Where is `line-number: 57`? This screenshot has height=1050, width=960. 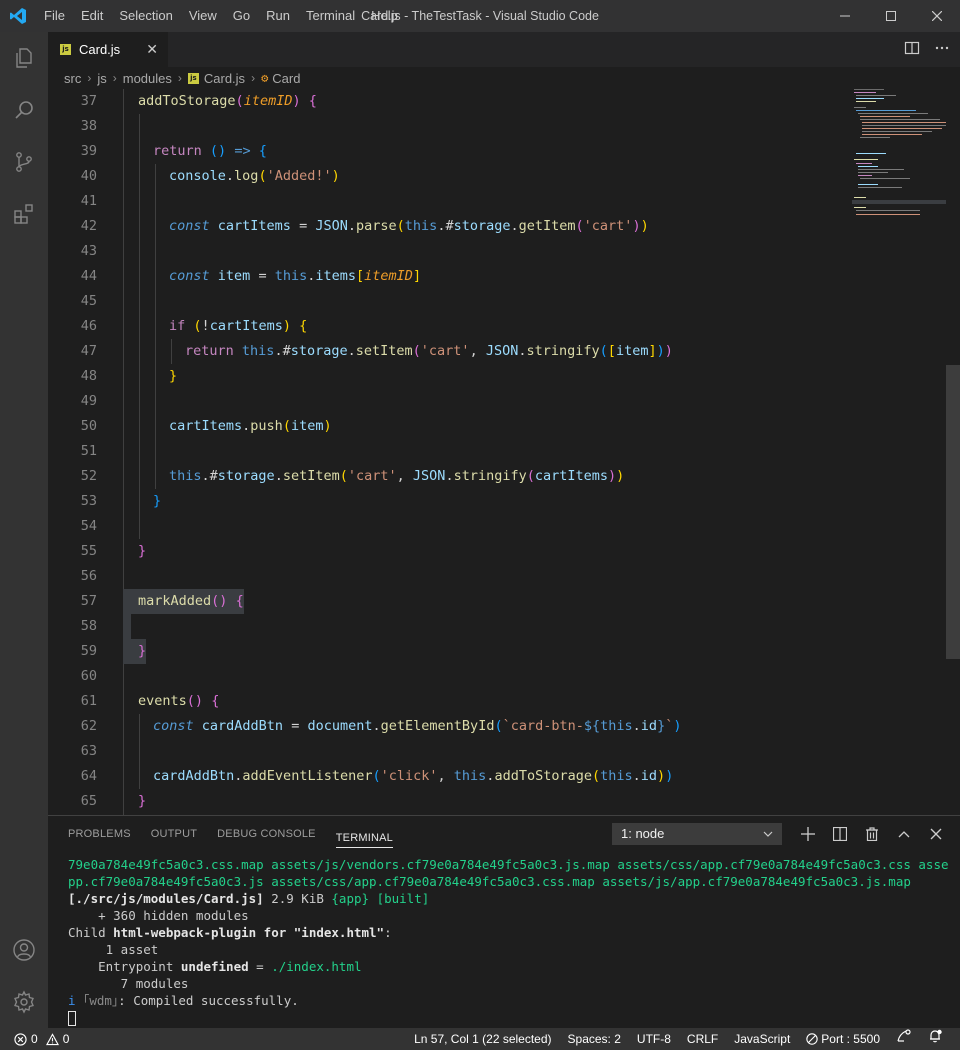
line-number: 57 is located at coordinates (88, 601).